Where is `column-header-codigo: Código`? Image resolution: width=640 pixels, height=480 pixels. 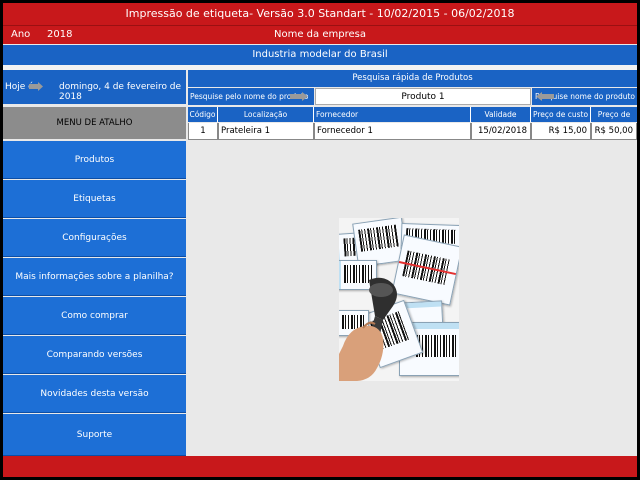 column-header-codigo: Código is located at coordinates (203, 114).